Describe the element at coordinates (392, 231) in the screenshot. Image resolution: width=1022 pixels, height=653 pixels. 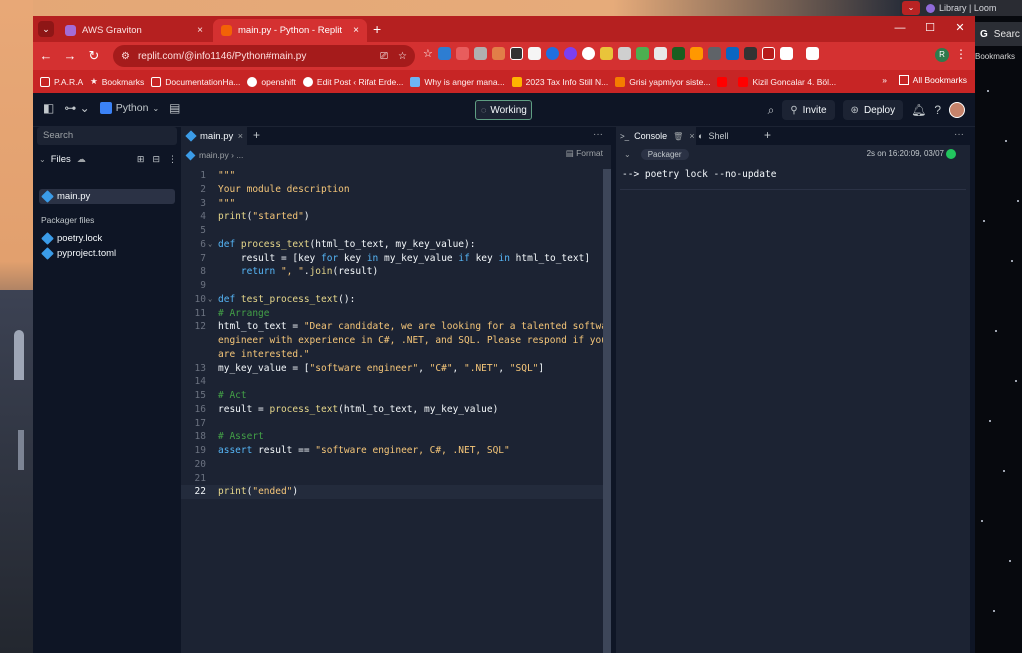
I see `code-line: 5` at that location.